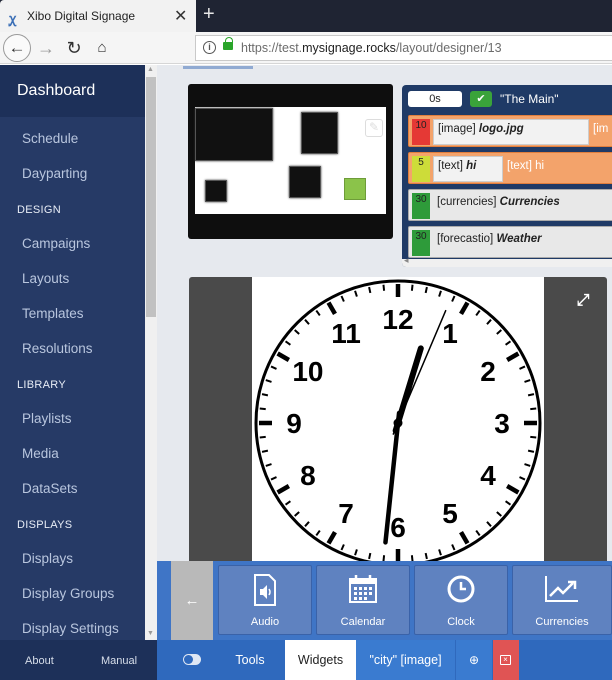  What do you see at coordinates (53, 313) in the screenshot?
I see `sidebar-item-templates: Templates` at bounding box center [53, 313].